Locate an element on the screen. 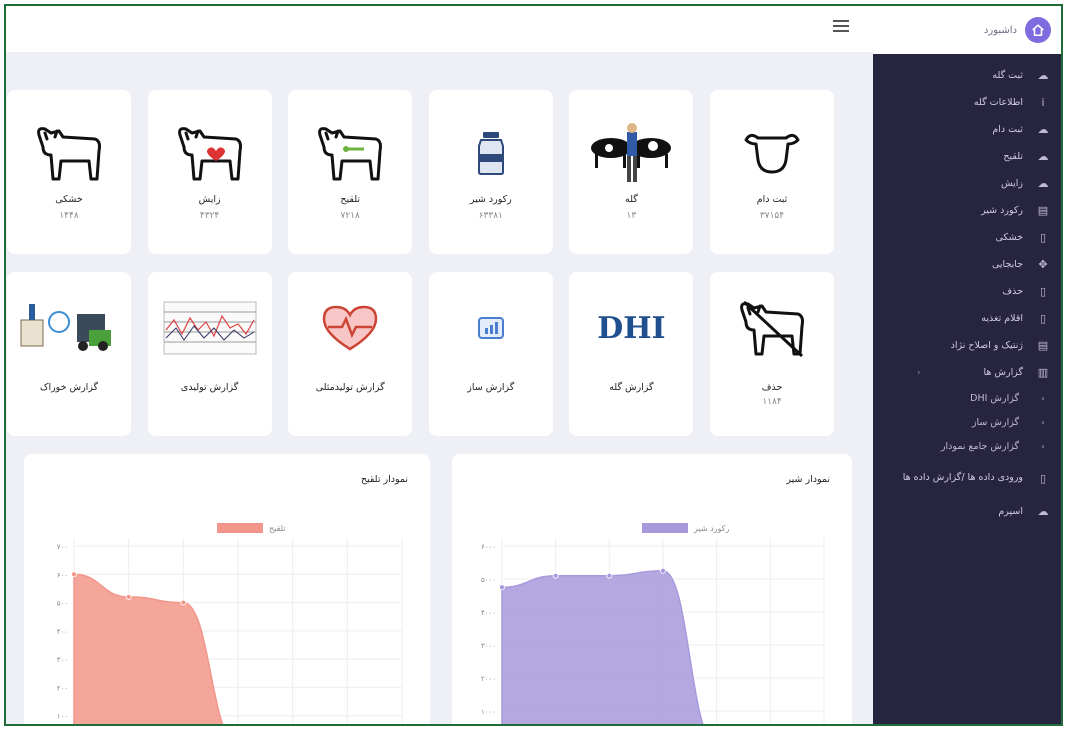 The height and width of the screenshot is (730, 1067). sidebar-item-label: ژنتیک و اصلاح نژاد is located at coordinates (986, 345).